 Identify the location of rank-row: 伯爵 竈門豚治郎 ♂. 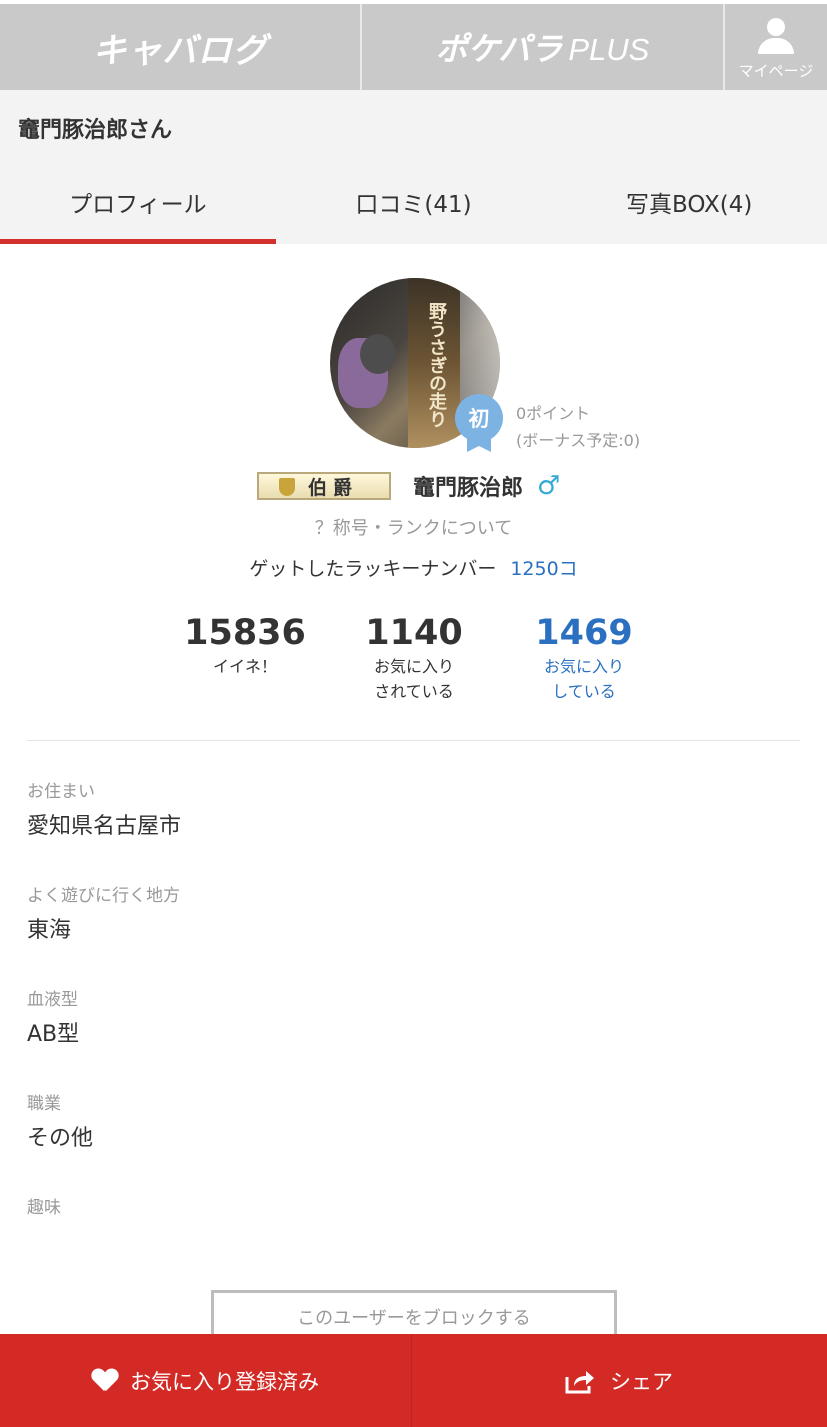
(408, 486).